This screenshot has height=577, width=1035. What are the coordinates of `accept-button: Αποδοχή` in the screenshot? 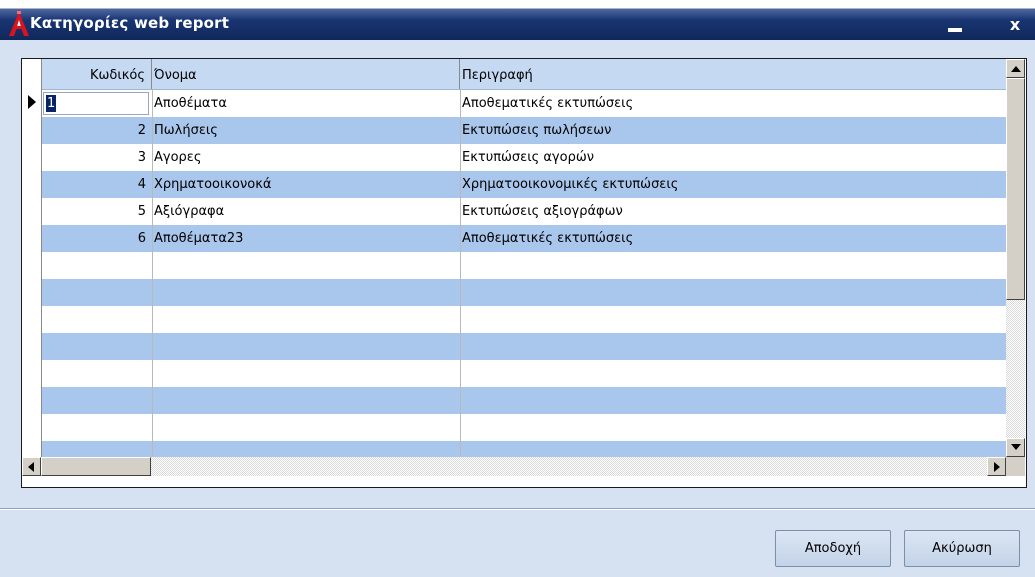 It's located at (833, 548).